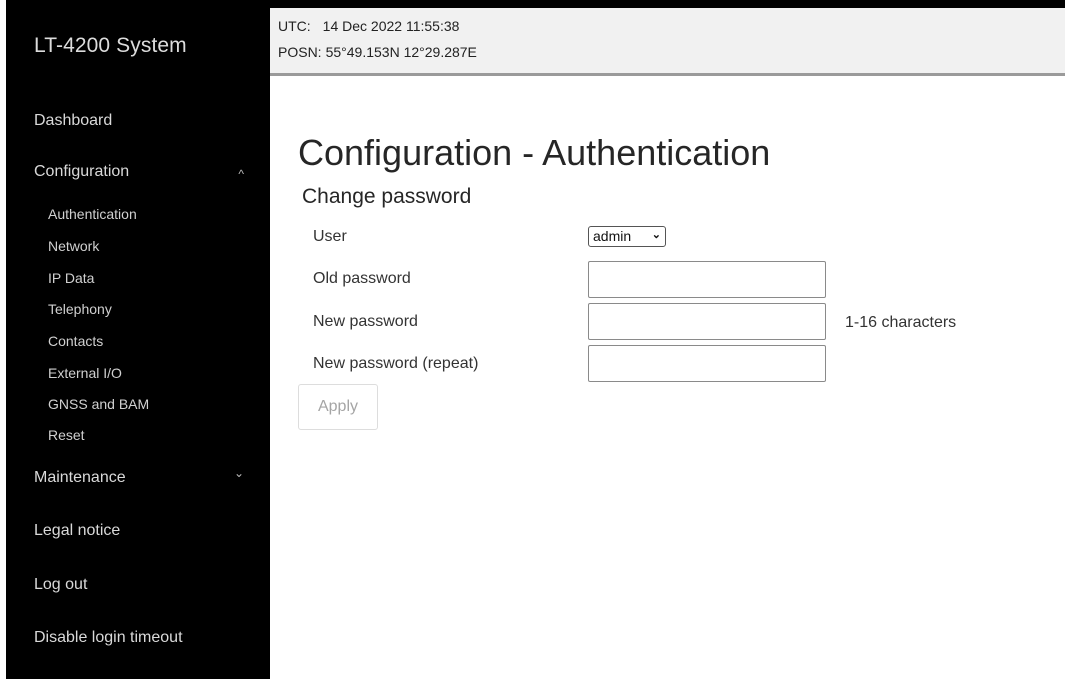 The width and height of the screenshot is (1065, 679). Describe the element at coordinates (82, 171) in the screenshot. I see `sidebar-item-label: Configuration` at that location.